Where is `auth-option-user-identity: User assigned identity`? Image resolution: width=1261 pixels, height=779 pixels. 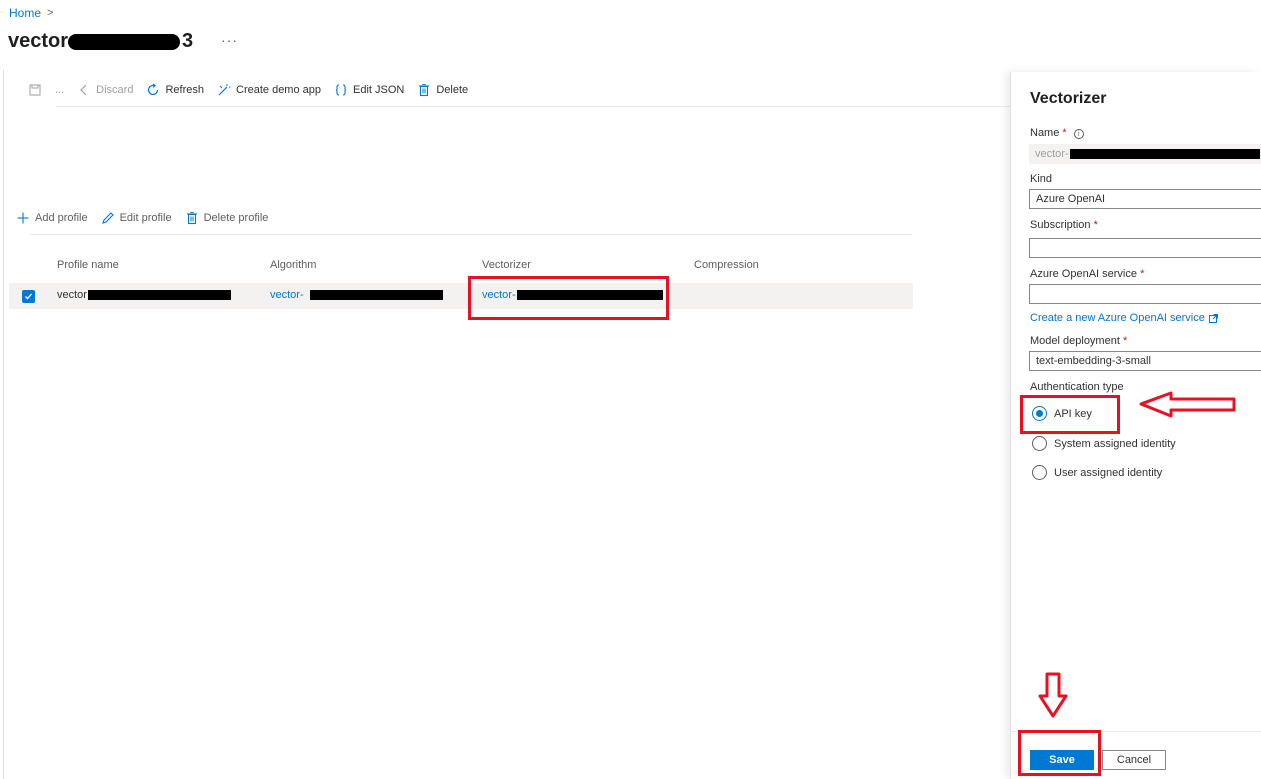
auth-option-user-identity: User assigned identity is located at coordinates (1097, 472).